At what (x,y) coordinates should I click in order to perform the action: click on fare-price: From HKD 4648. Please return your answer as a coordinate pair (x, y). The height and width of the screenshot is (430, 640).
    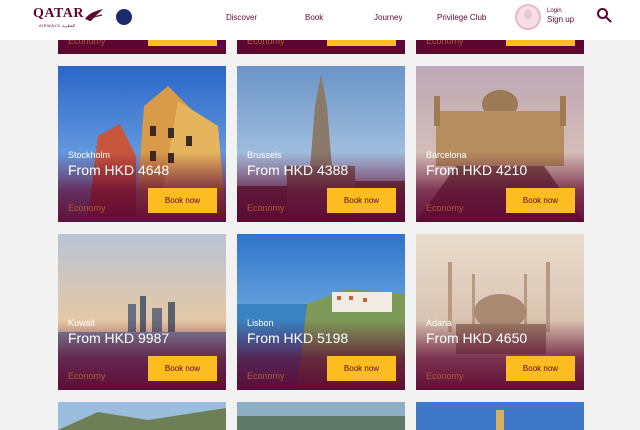
    Looking at the image, I should click on (119, 170).